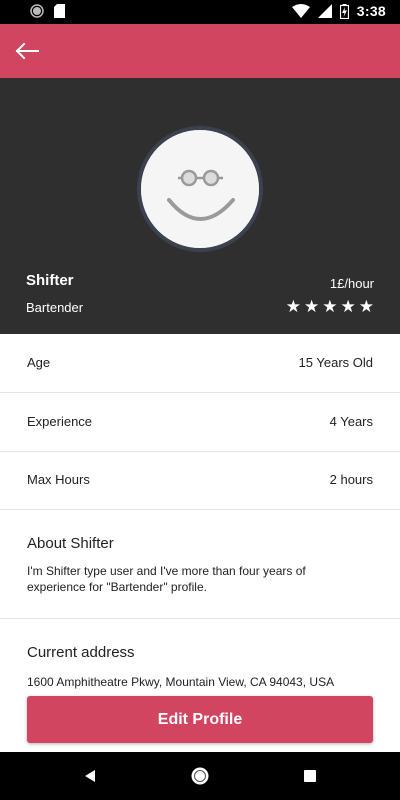  I want to click on sd-card-icon, so click(59, 11).